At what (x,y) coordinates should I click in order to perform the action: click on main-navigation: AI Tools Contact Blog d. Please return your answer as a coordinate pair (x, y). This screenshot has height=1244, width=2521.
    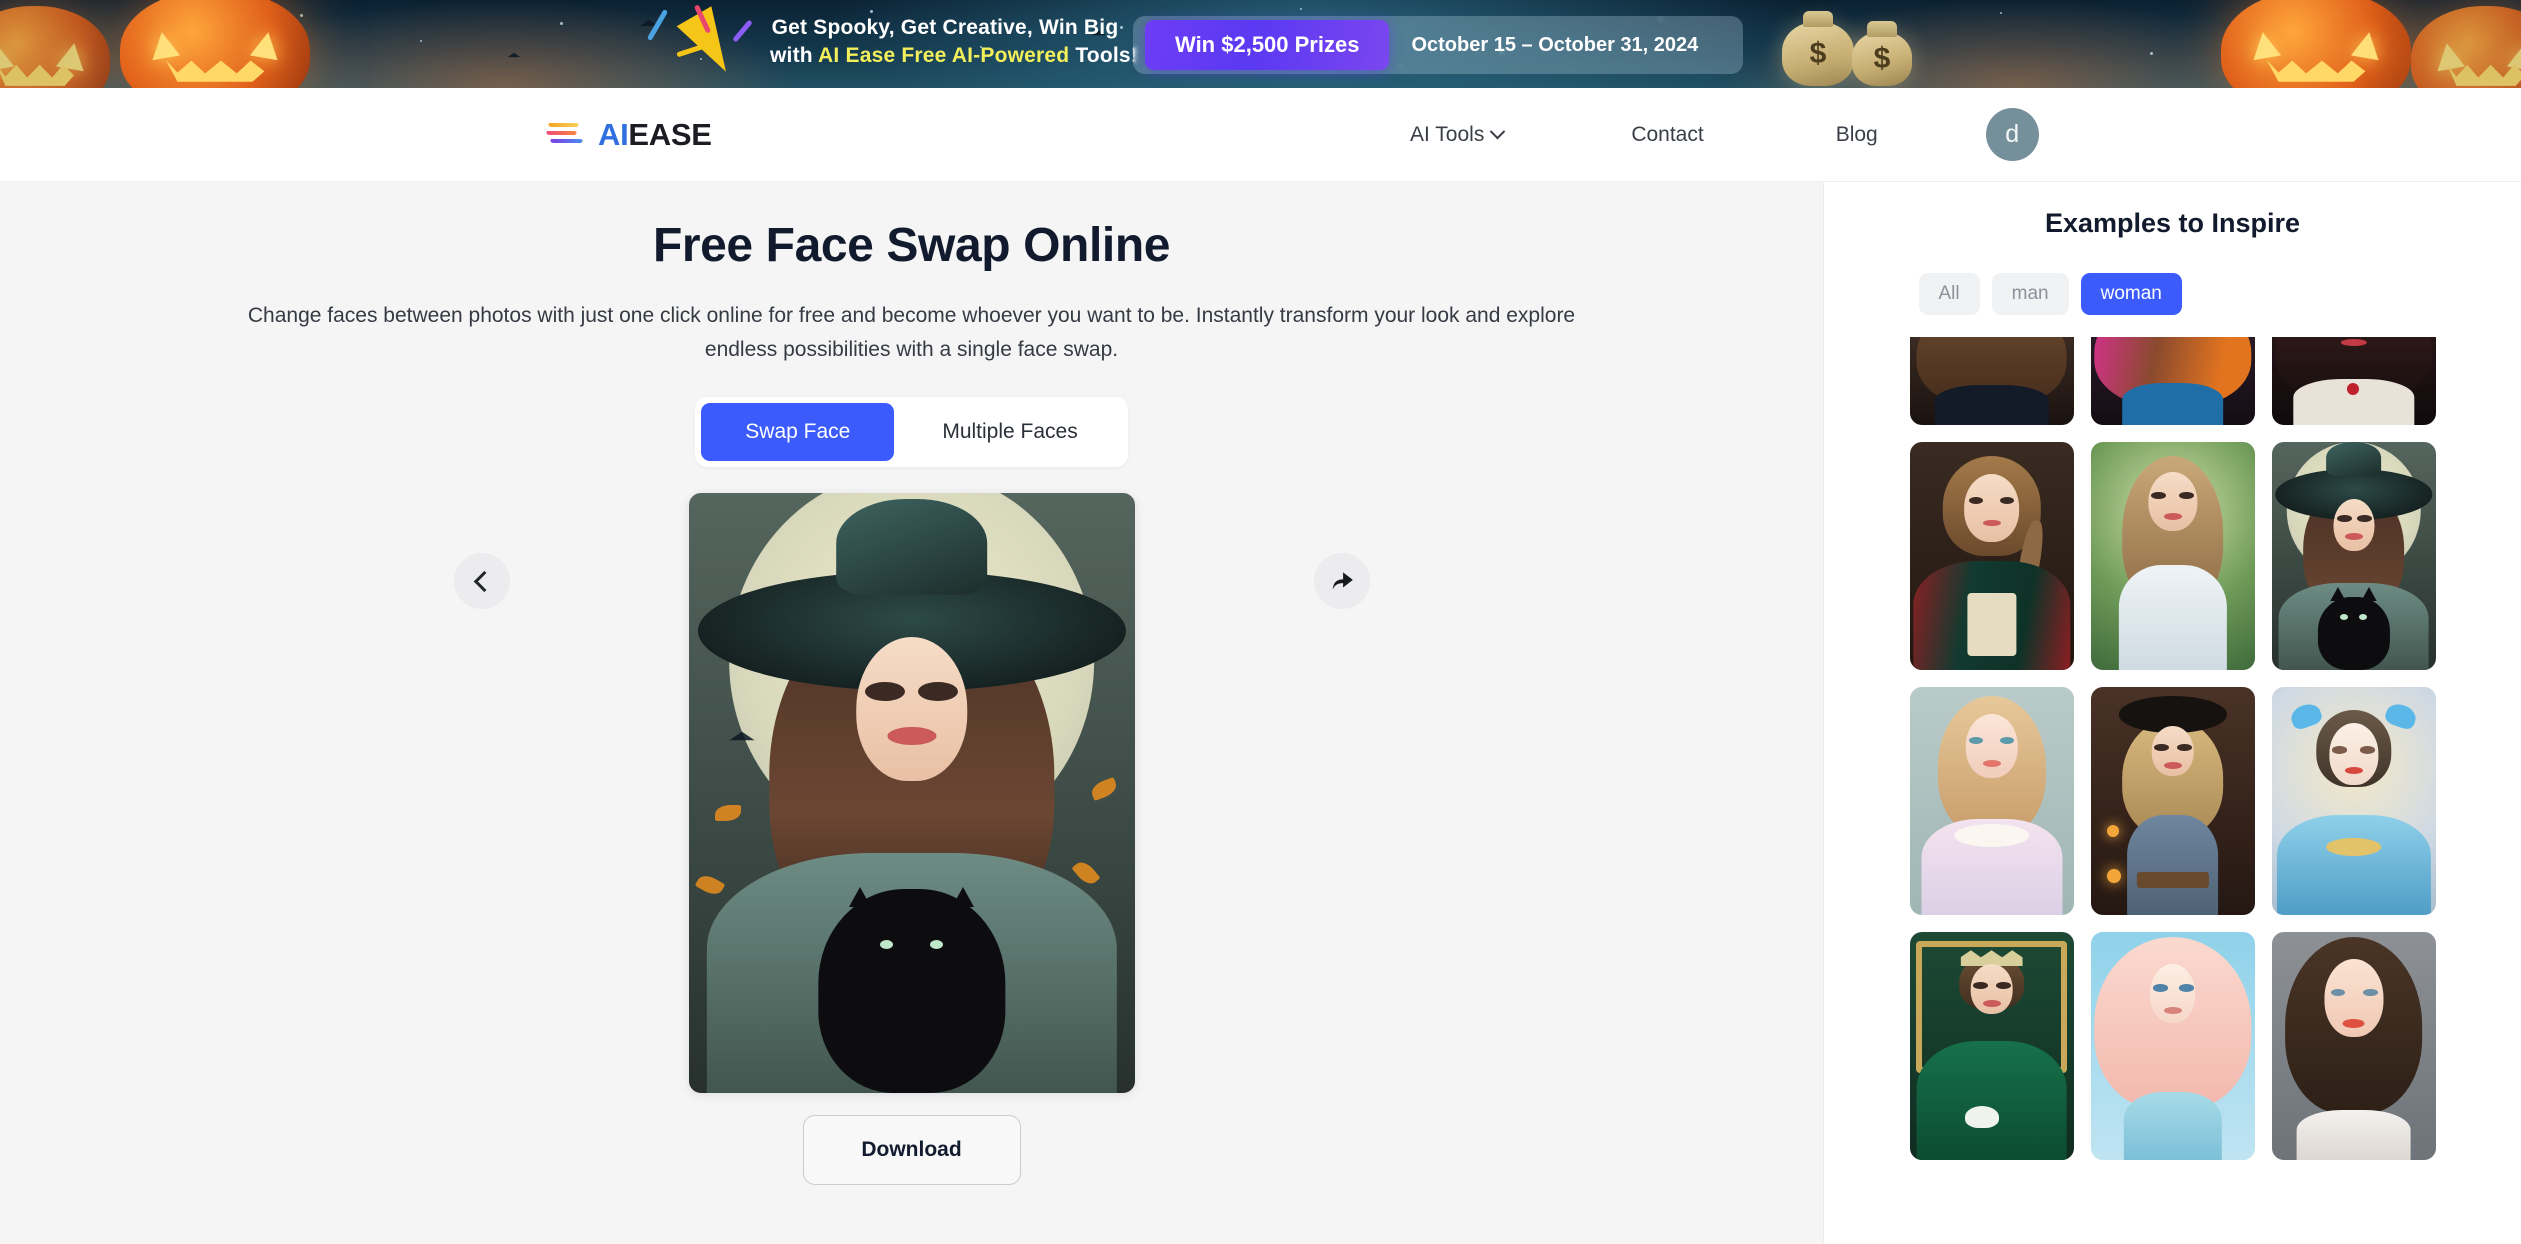
    Looking at the image, I should click on (1724, 134).